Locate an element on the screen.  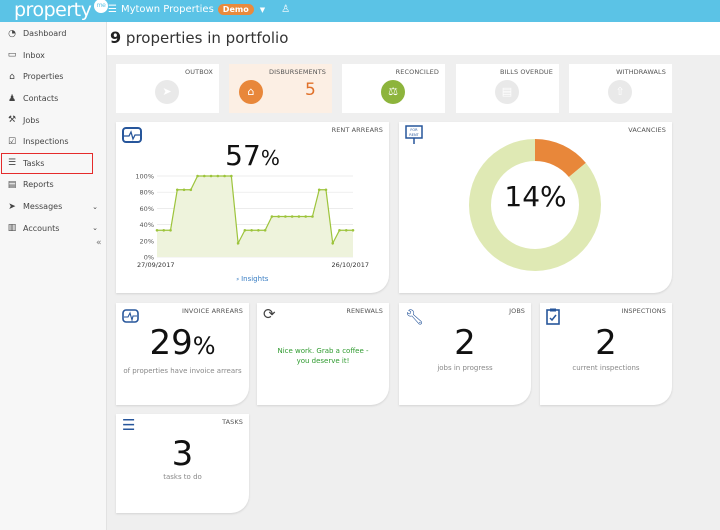
card-caption: current inspections is located at coordinates (606, 368).